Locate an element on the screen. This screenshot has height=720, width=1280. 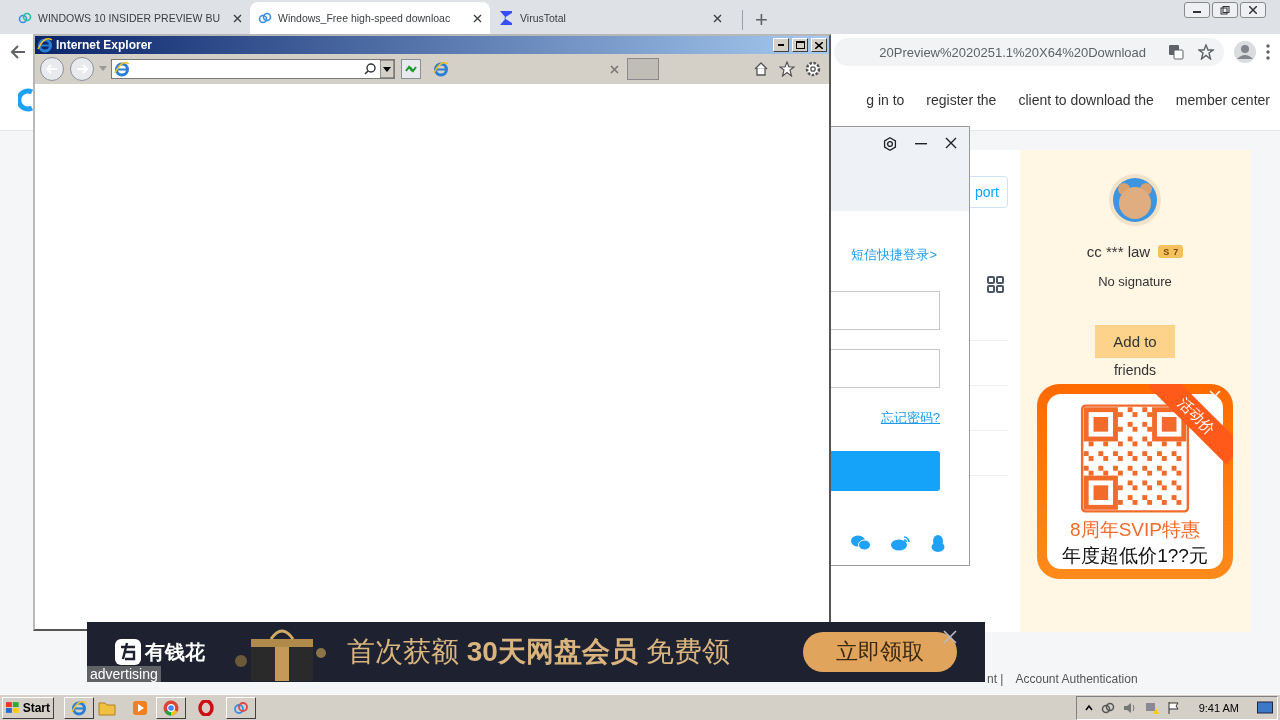
address-field is located at coordinates (253, 69).